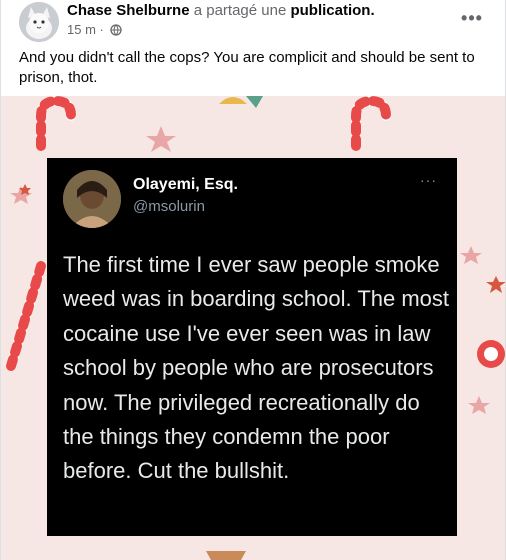  What do you see at coordinates (85, 29) in the screenshot?
I see `post-timestamp: 15 m ·` at bounding box center [85, 29].